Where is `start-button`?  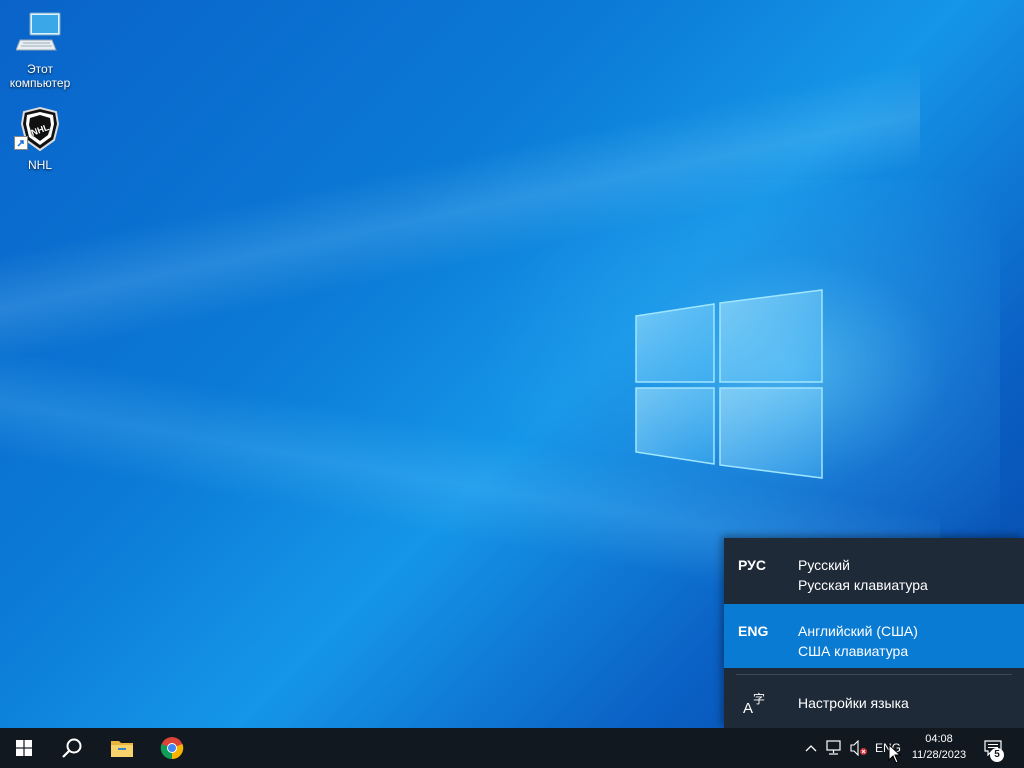
start-button is located at coordinates (24, 748).